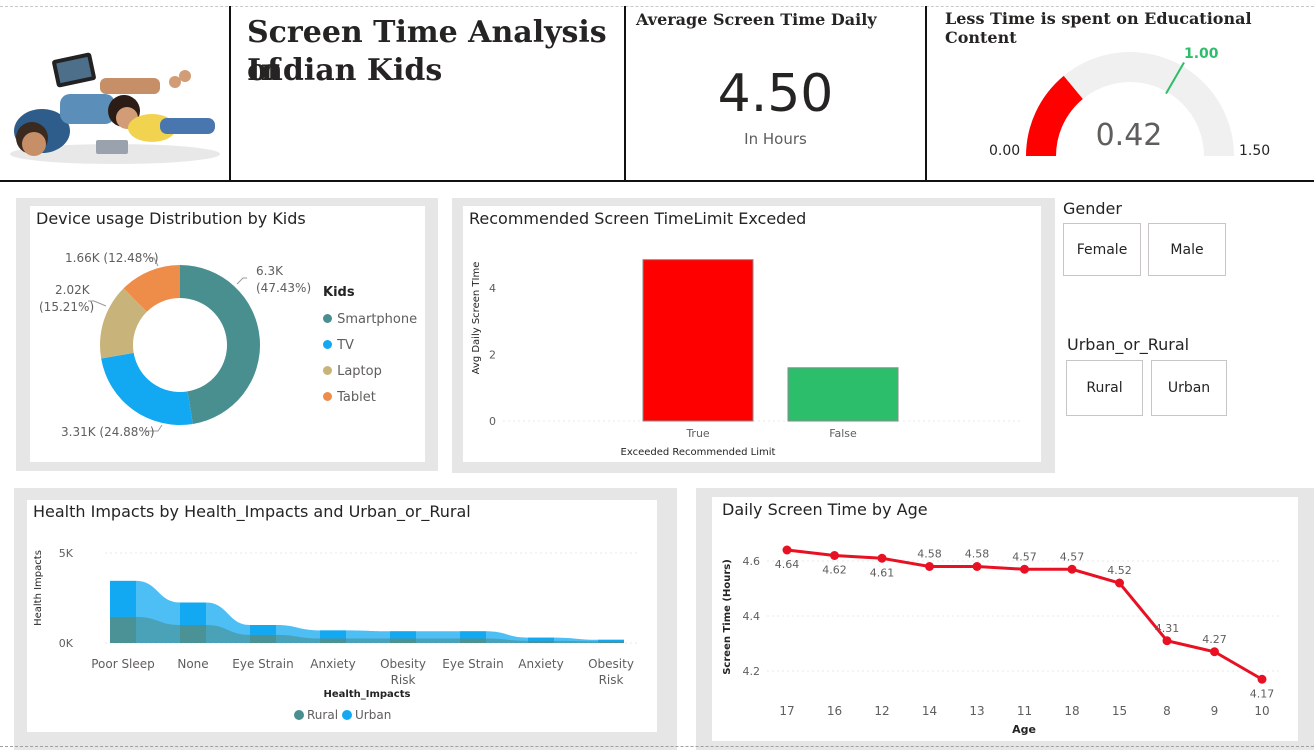  What do you see at coordinates (1201, 54) in the screenshot?
I see `gauge-target-label: 1.00` at bounding box center [1201, 54].